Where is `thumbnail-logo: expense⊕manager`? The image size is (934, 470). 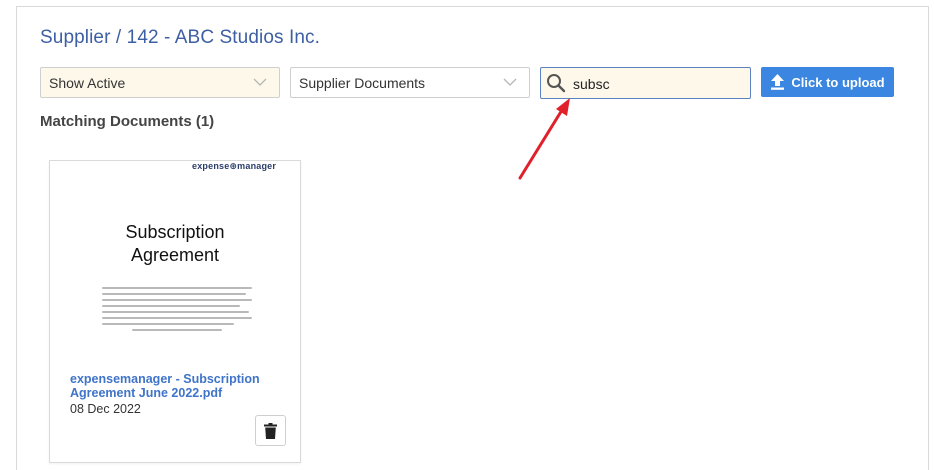 thumbnail-logo: expense⊕manager is located at coordinates (234, 166).